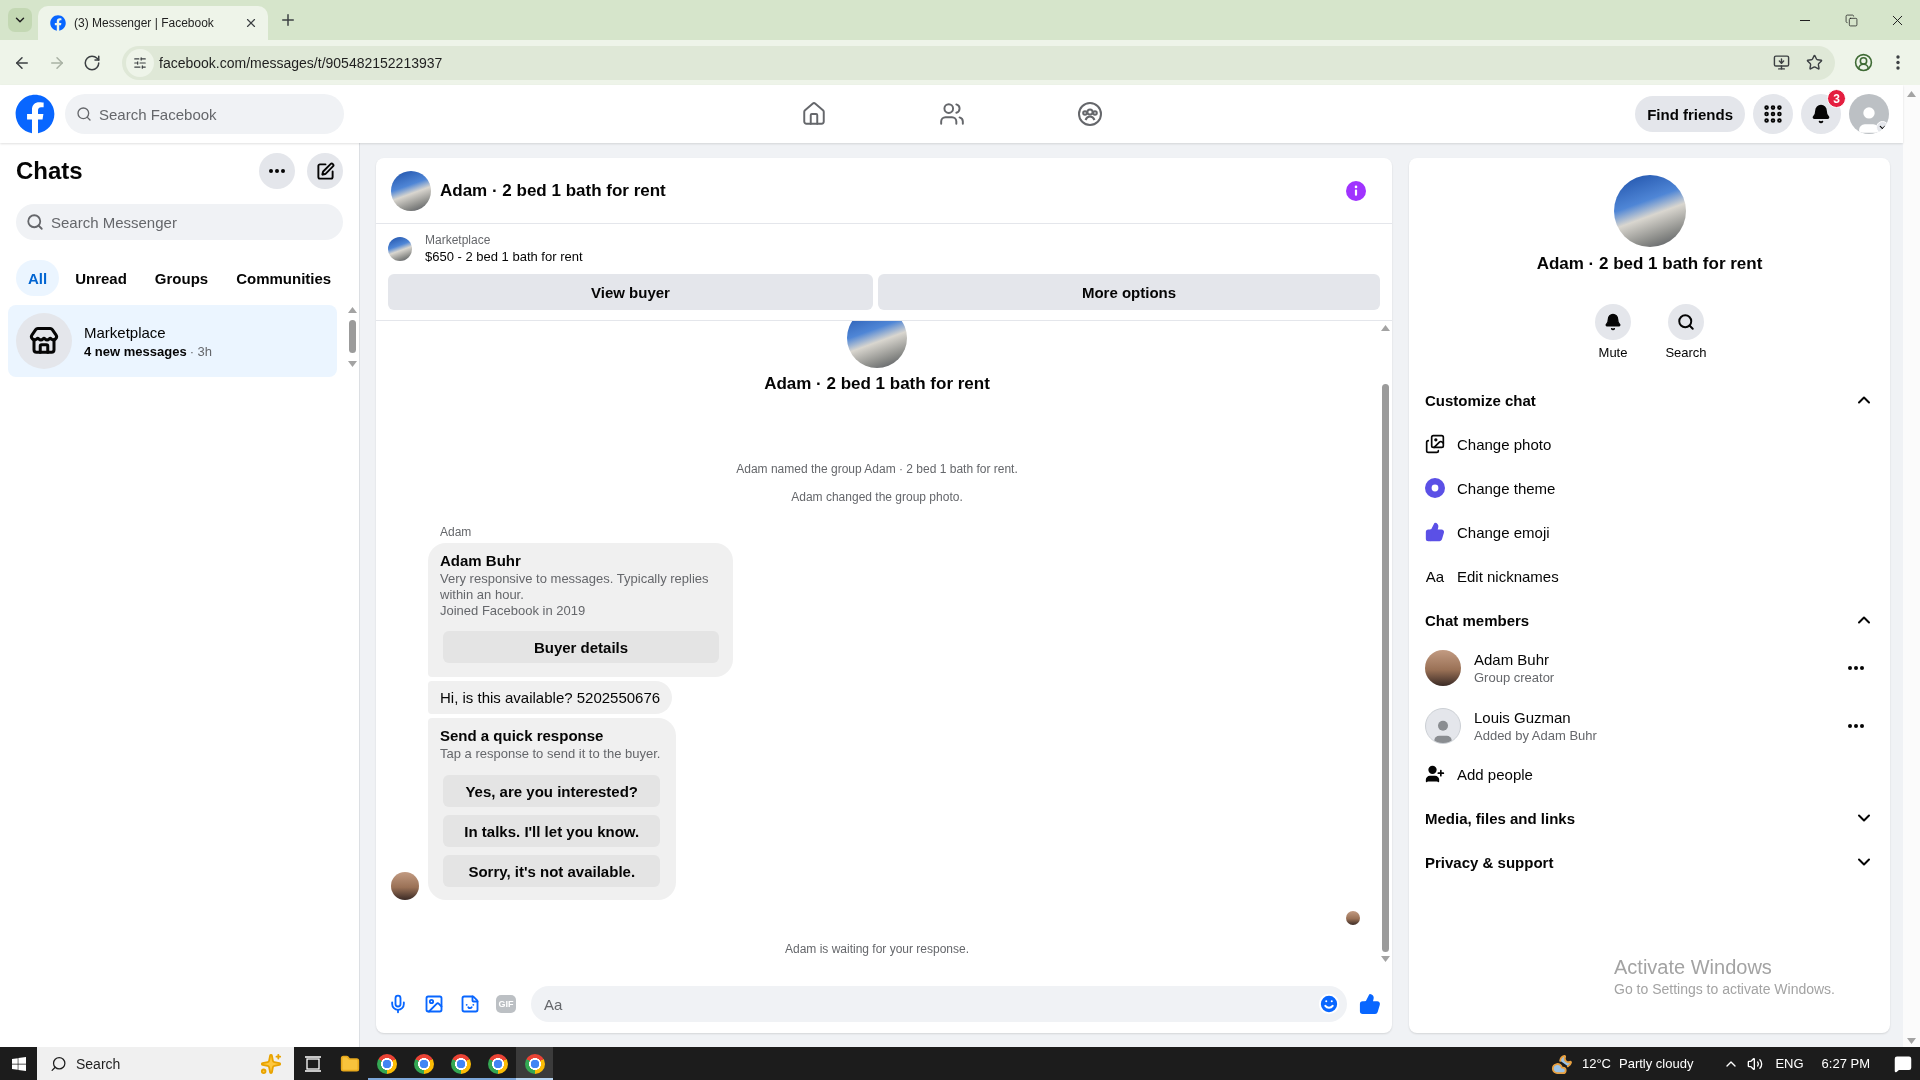  I want to click on compose-icon, so click(325, 171).